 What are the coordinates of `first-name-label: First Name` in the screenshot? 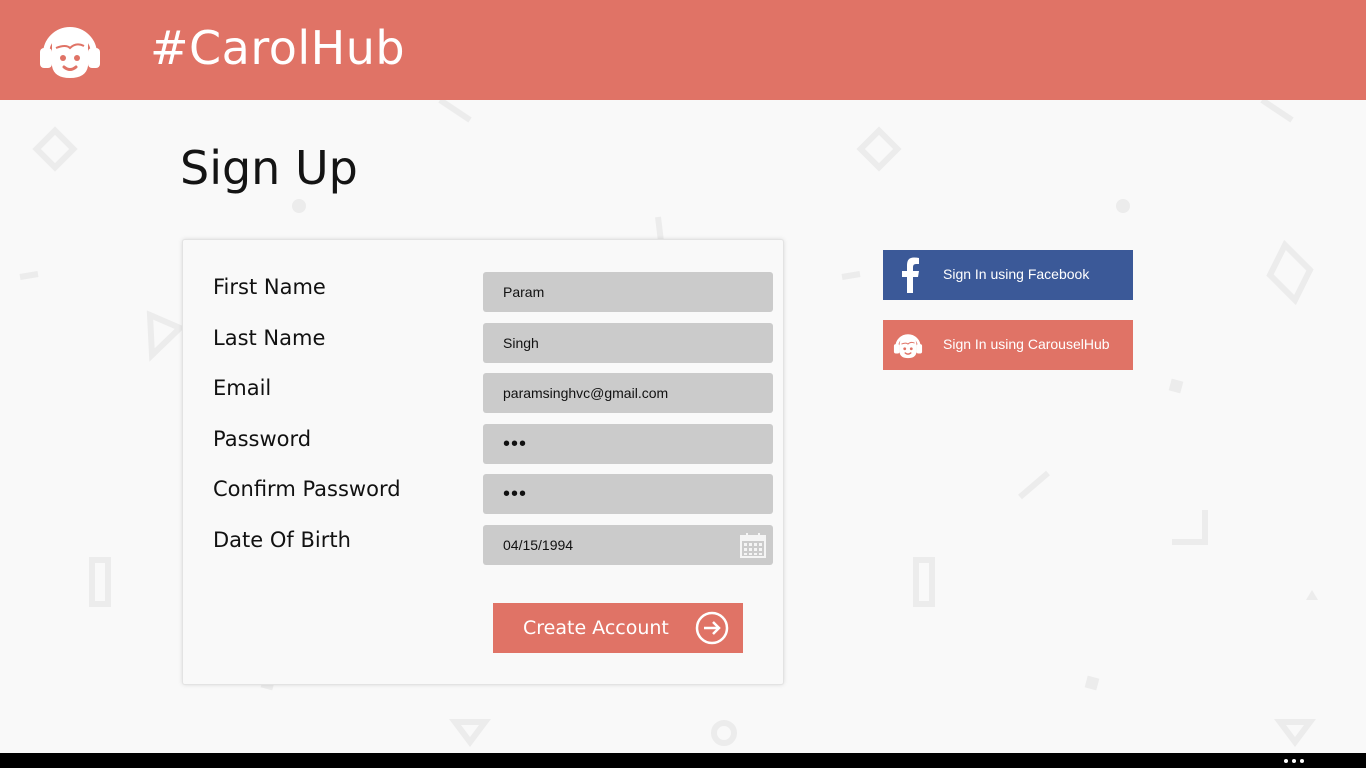 It's located at (269, 287).